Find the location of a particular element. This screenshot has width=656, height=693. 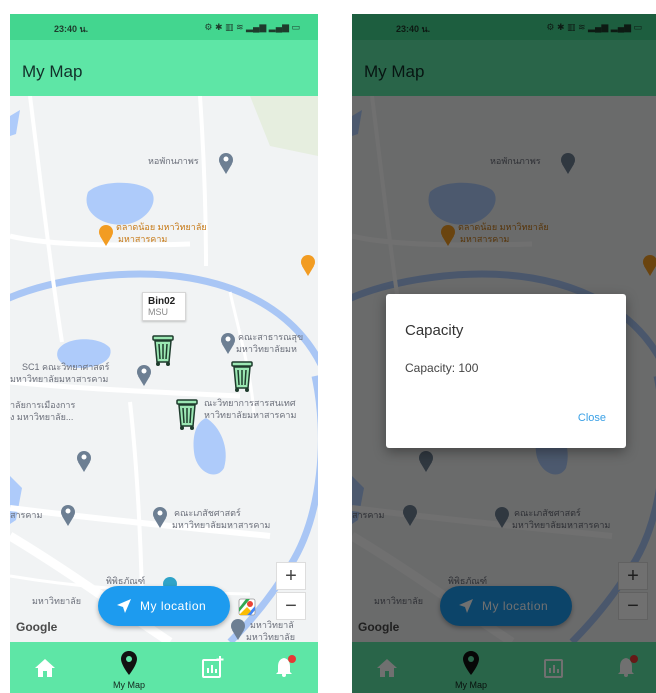

map-label-market-2: มหาสารคาม is located at coordinates (143, 239).